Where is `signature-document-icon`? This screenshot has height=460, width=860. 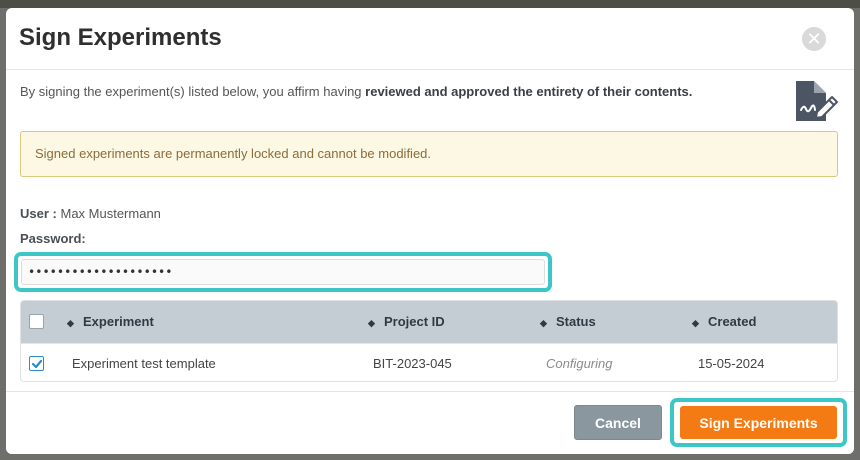 signature-document-icon is located at coordinates (817, 101).